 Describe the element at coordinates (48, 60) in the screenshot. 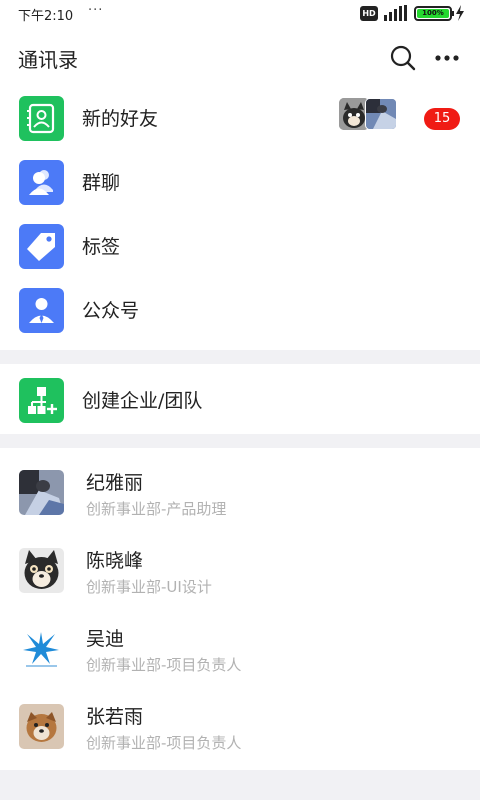

I see `page-title: 通讯录` at that location.